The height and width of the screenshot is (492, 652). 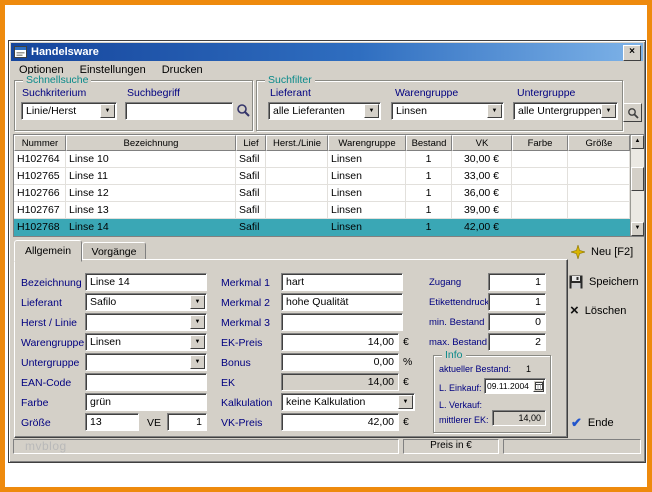 What do you see at coordinates (560, 111) in the screenshot?
I see `untergruppe-filter-value: alle Untergruppen` at bounding box center [560, 111].